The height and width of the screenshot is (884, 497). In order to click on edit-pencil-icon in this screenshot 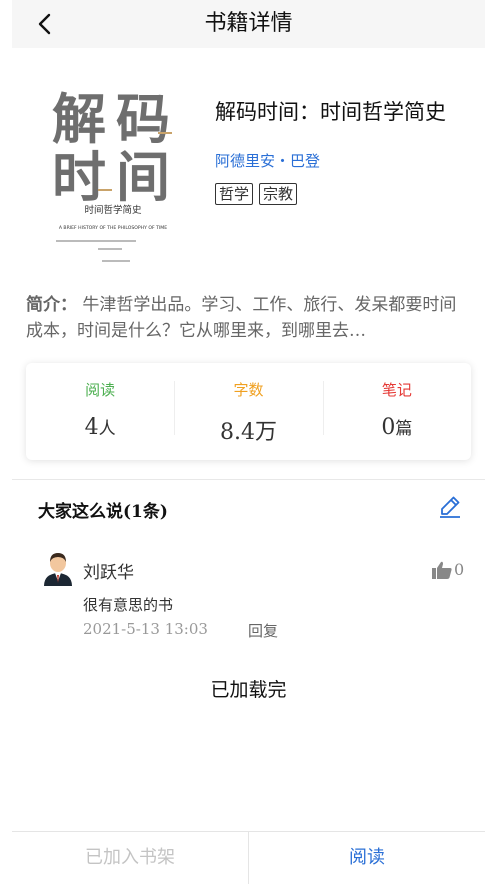, I will do `click(450, 506)`.